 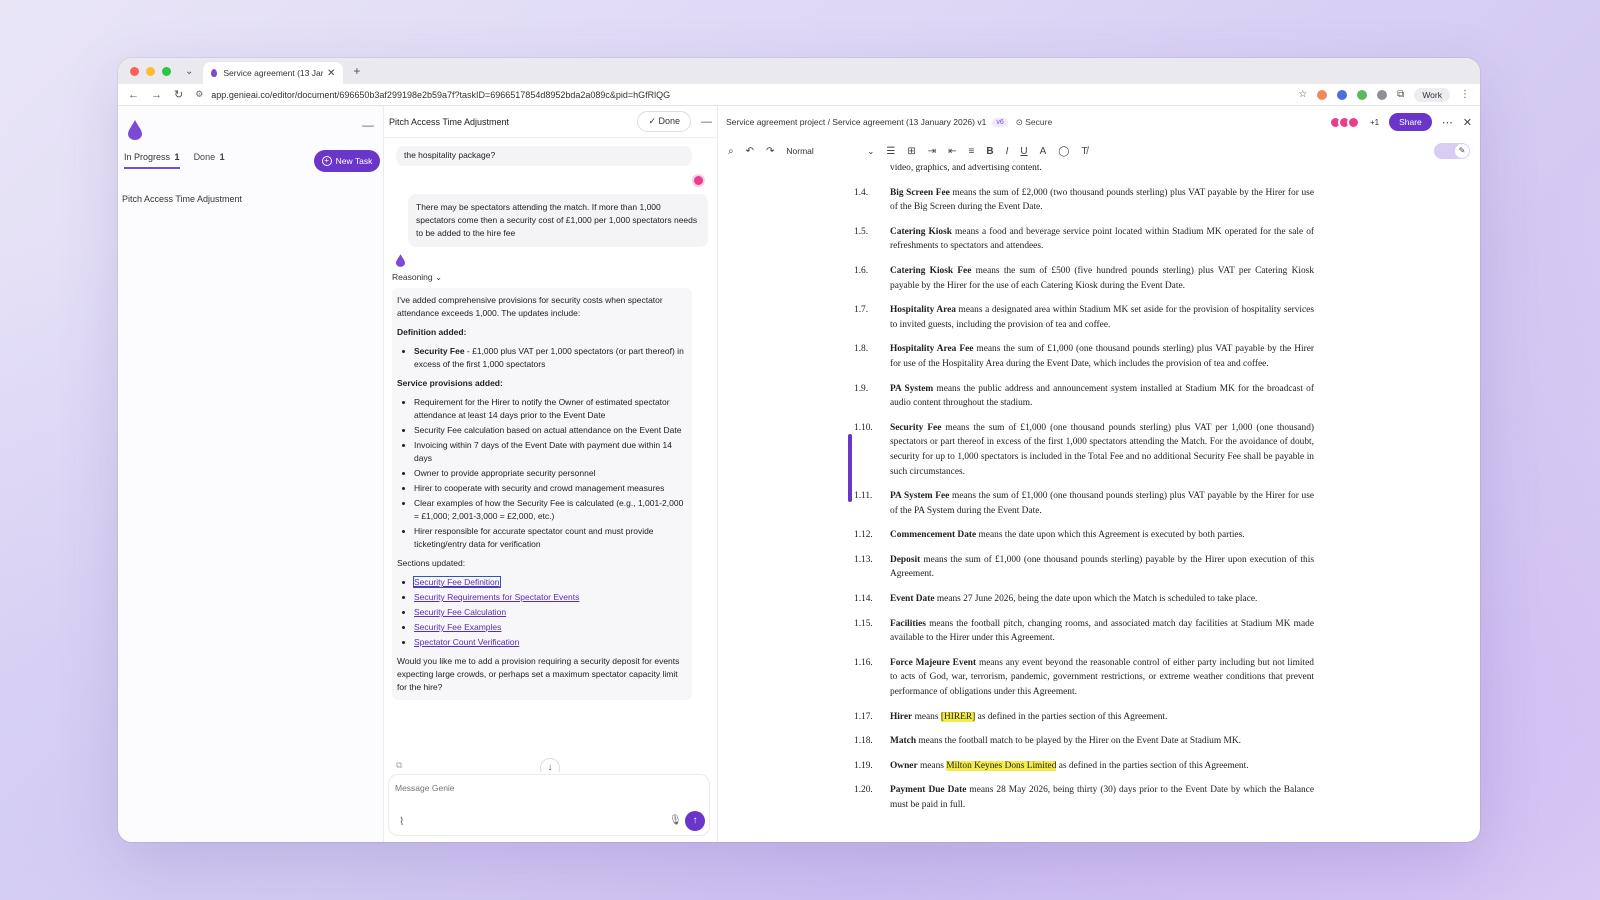 What do you see at coordinates (1467, 122) in the screenshot?
I see `close-icon: ✕` at bounding box center [1467, 122].